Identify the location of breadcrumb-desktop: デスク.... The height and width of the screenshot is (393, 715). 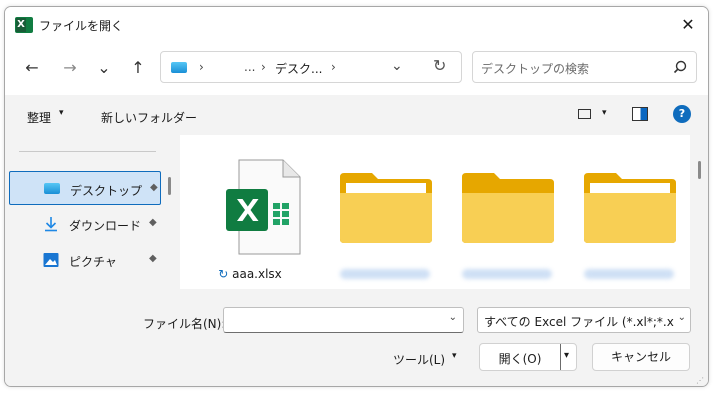
(298, 68).